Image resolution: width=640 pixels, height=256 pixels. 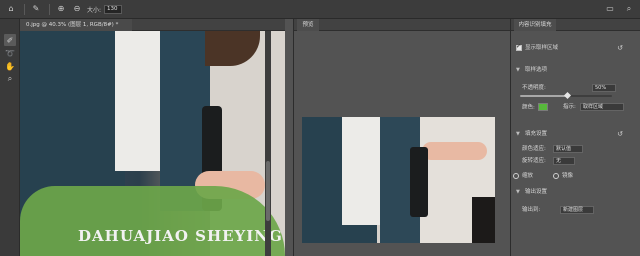 I want to click on show-sampling-area-checkbox, so click(x=519, y=47).